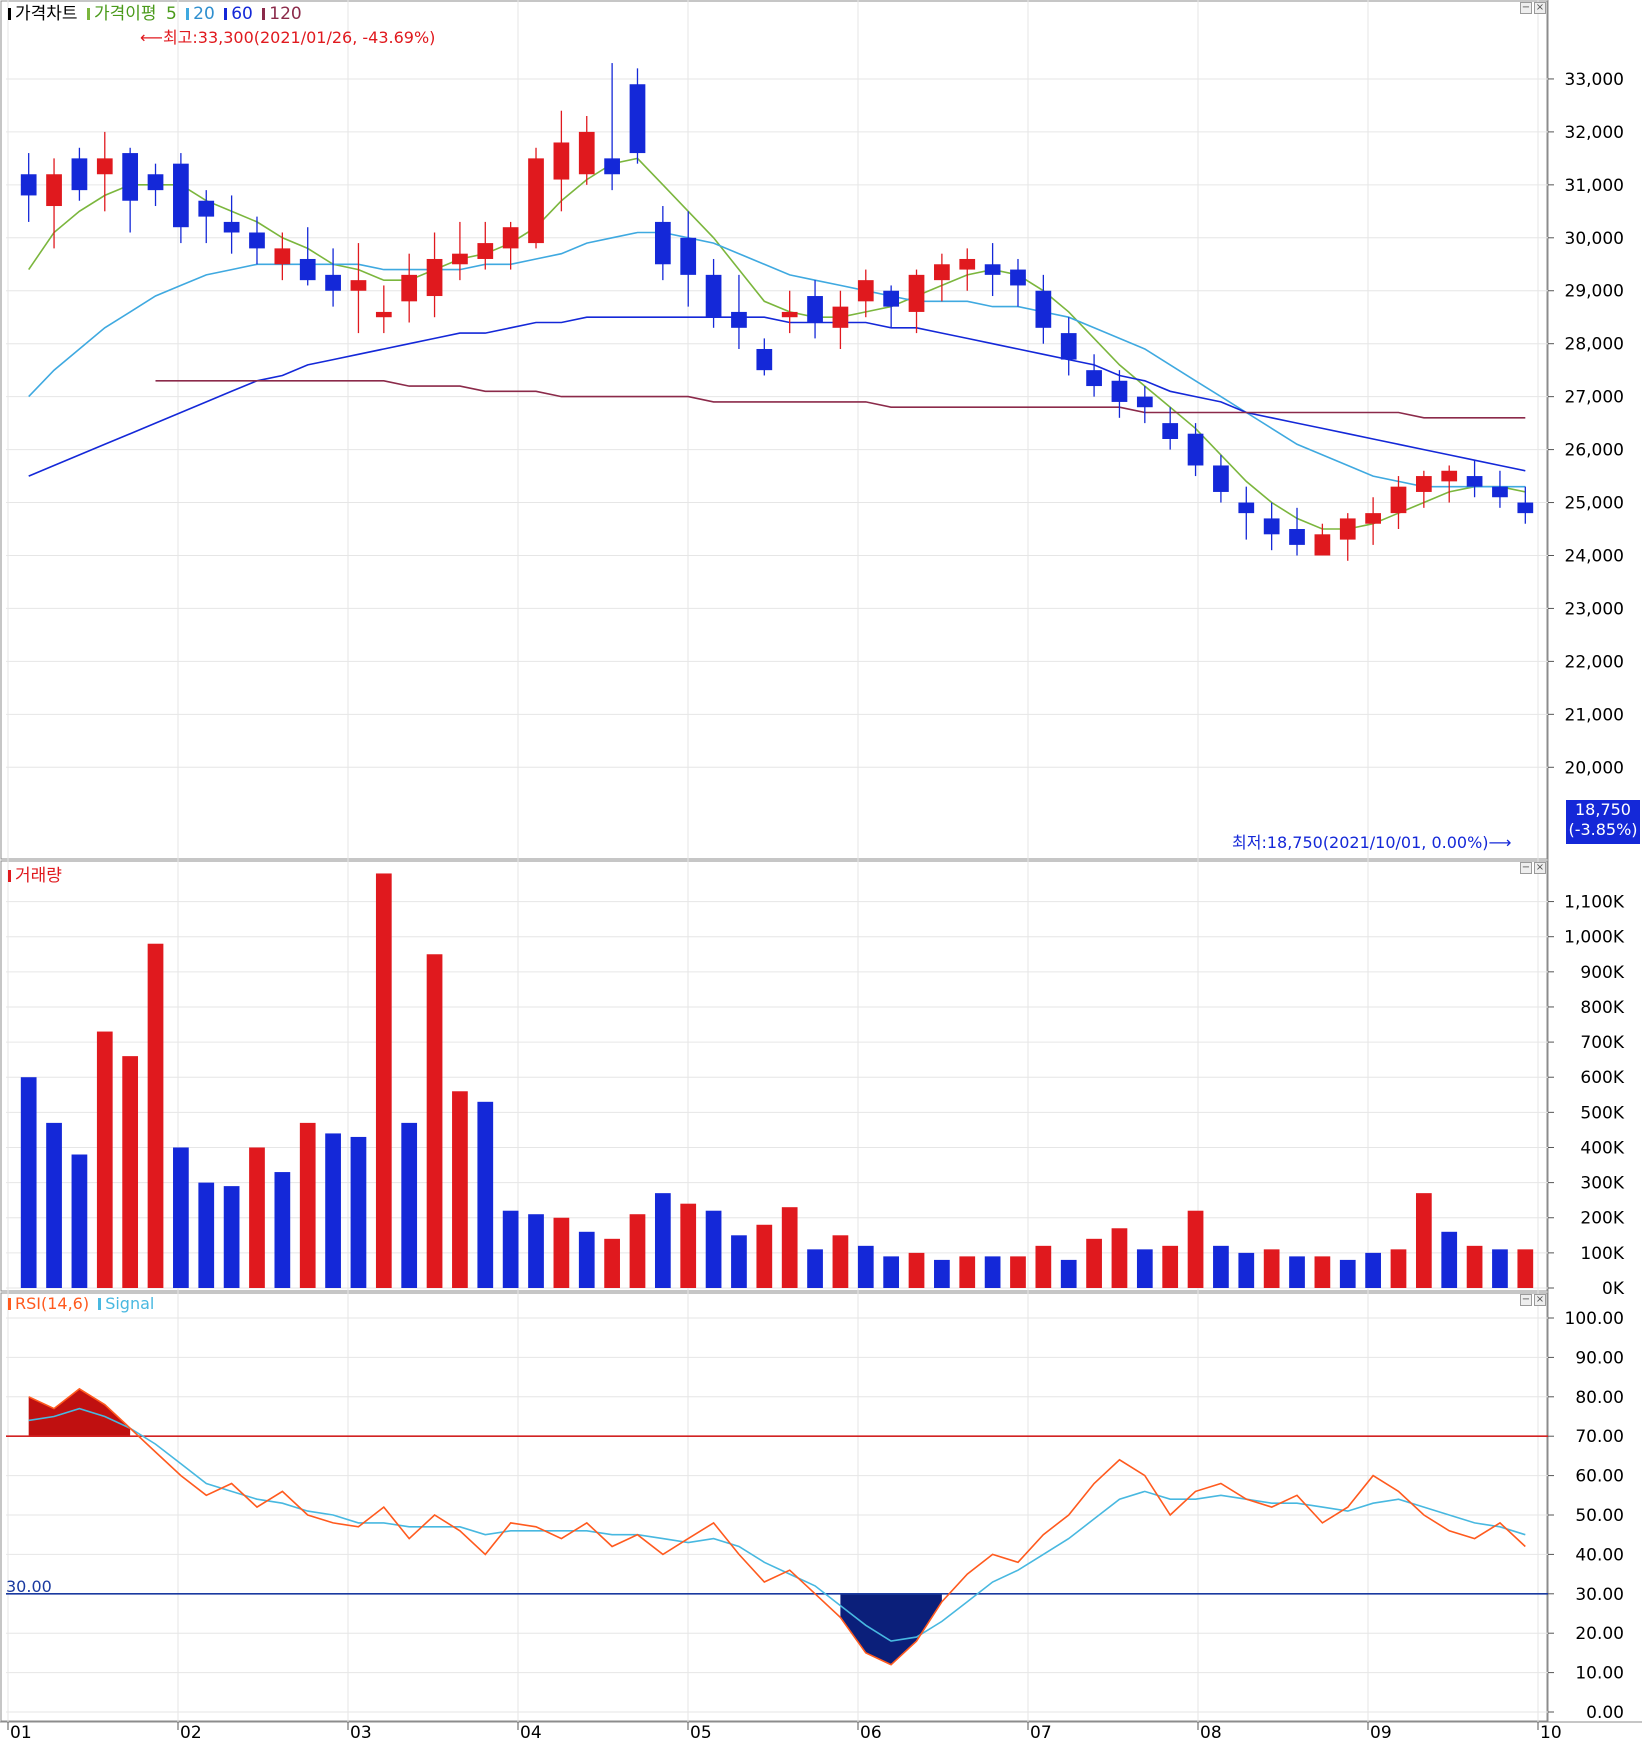  What do you see at coordinates (151, 37) in the screenshot?
I see `left-arrow-icon: ⟵` at bounding box center [151, 37].